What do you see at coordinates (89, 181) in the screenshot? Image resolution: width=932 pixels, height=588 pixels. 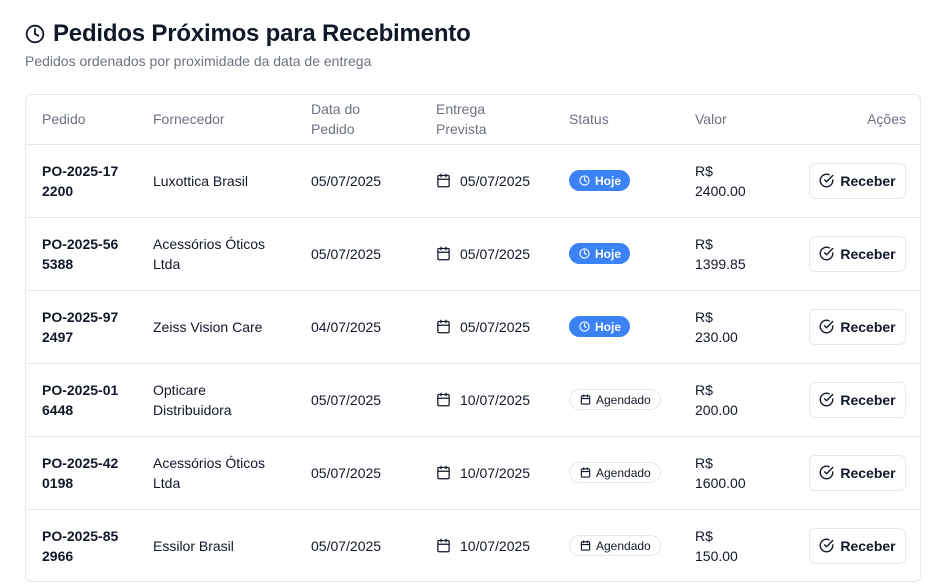 I see `order-id-cell: PO-2025-172200` at bounding box center [89, 181].